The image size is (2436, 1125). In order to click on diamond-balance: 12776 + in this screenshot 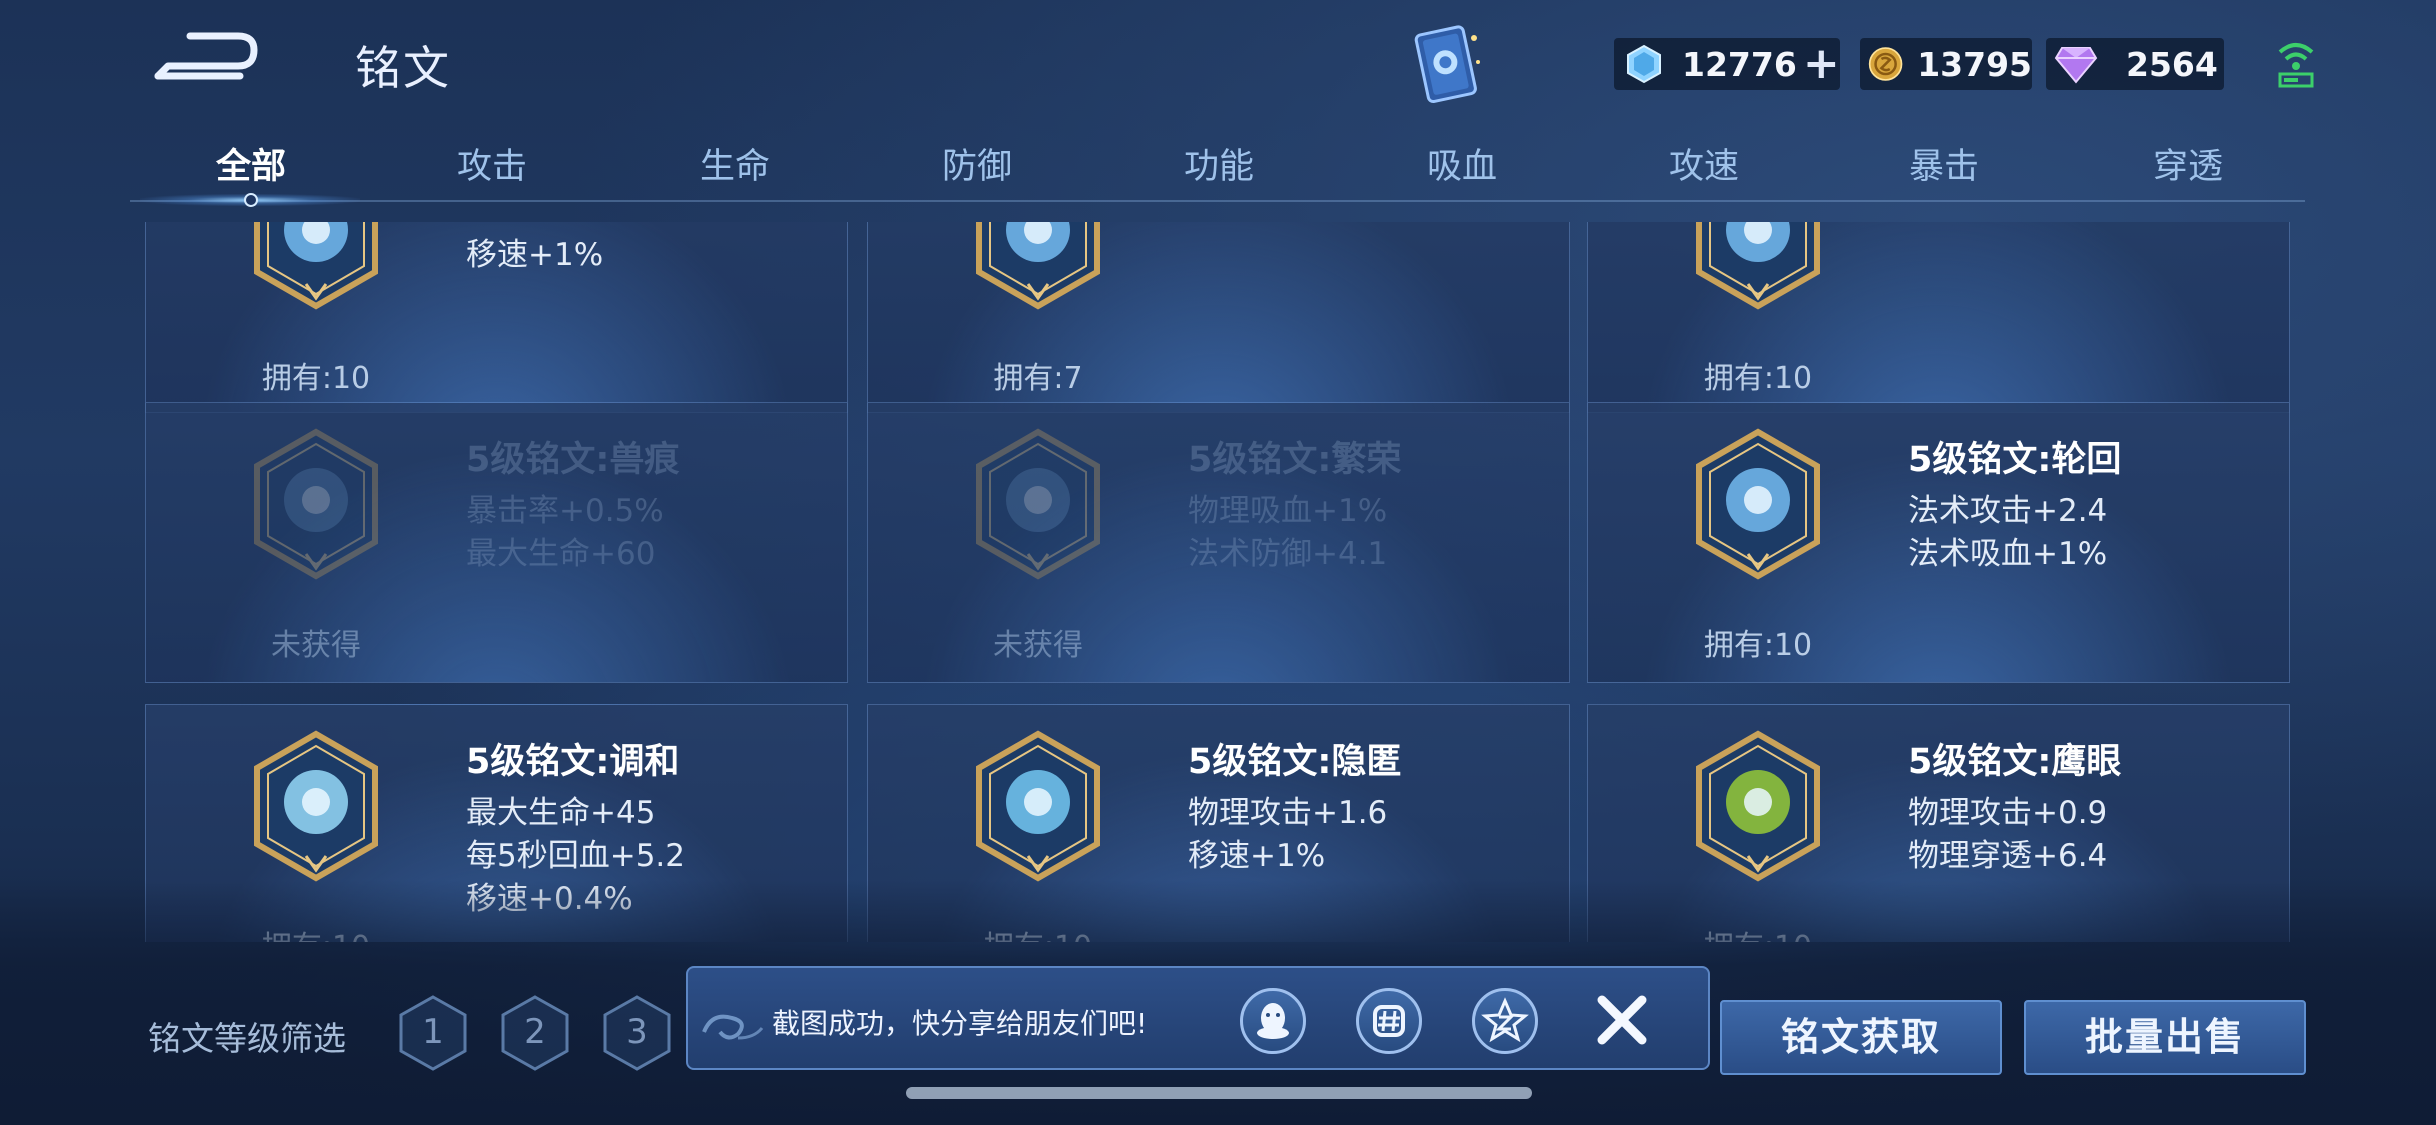, I will do `click(1727, 64)`.